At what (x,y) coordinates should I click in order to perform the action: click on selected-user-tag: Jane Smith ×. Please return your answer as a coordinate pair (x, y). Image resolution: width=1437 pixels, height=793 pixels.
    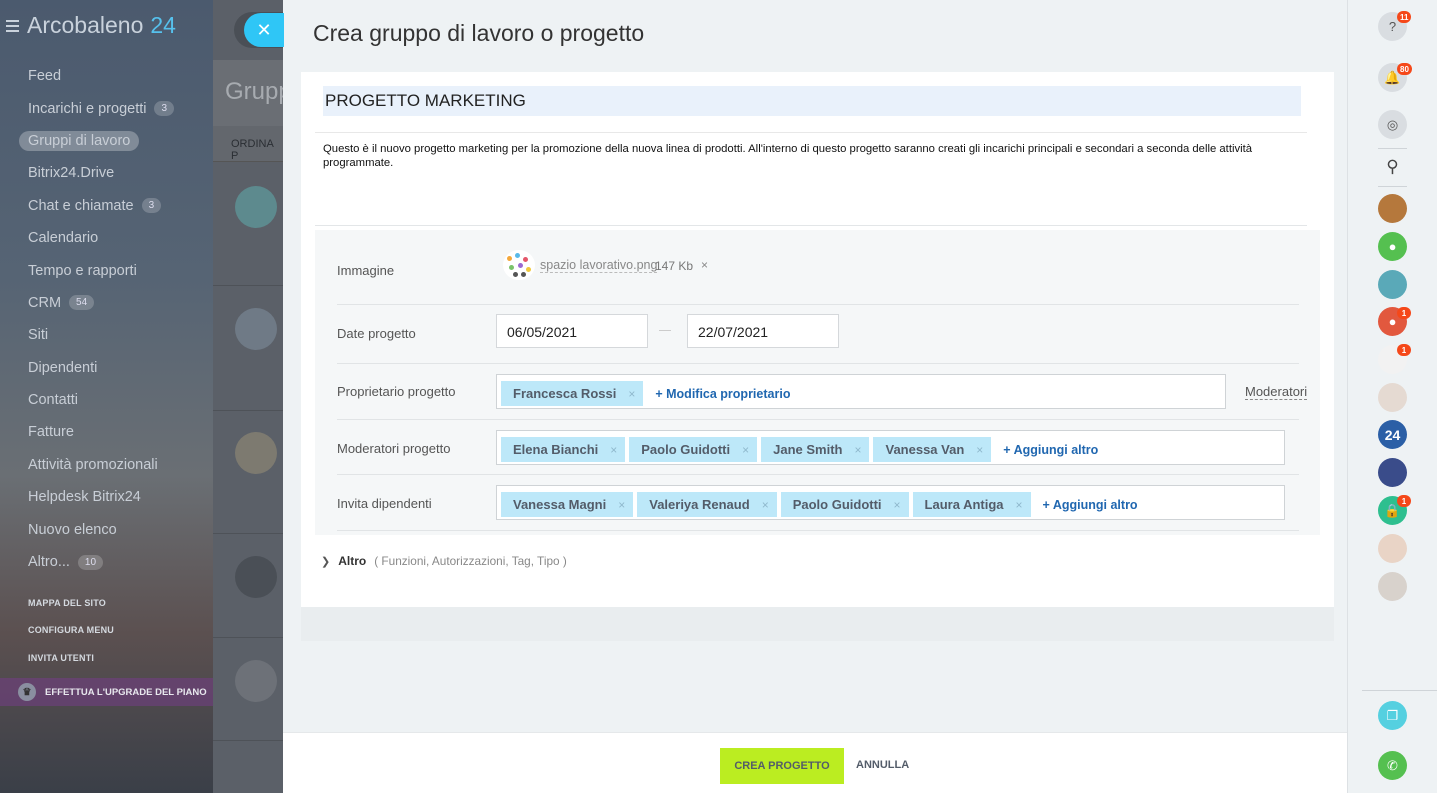
    Looking at the image, I should click on (815, 449).